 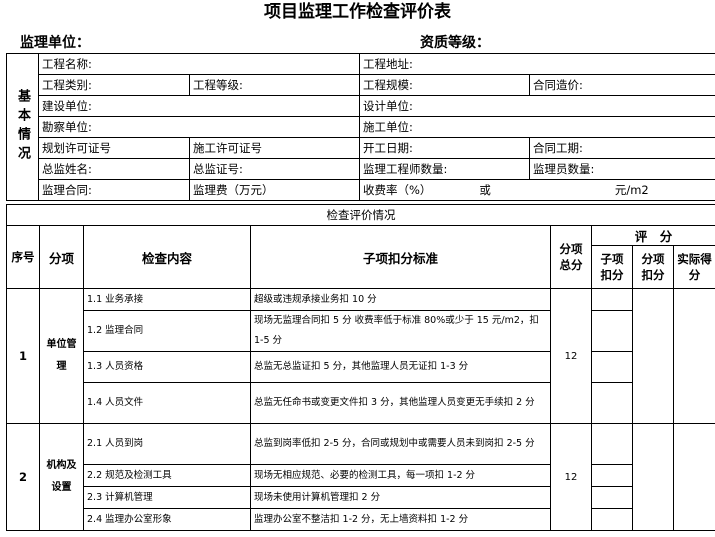 What do you see at coordinates (397, 190) in the screenshot?
I see `fee-rate-label: 收费率（%）` at bounding box center [397, 190].